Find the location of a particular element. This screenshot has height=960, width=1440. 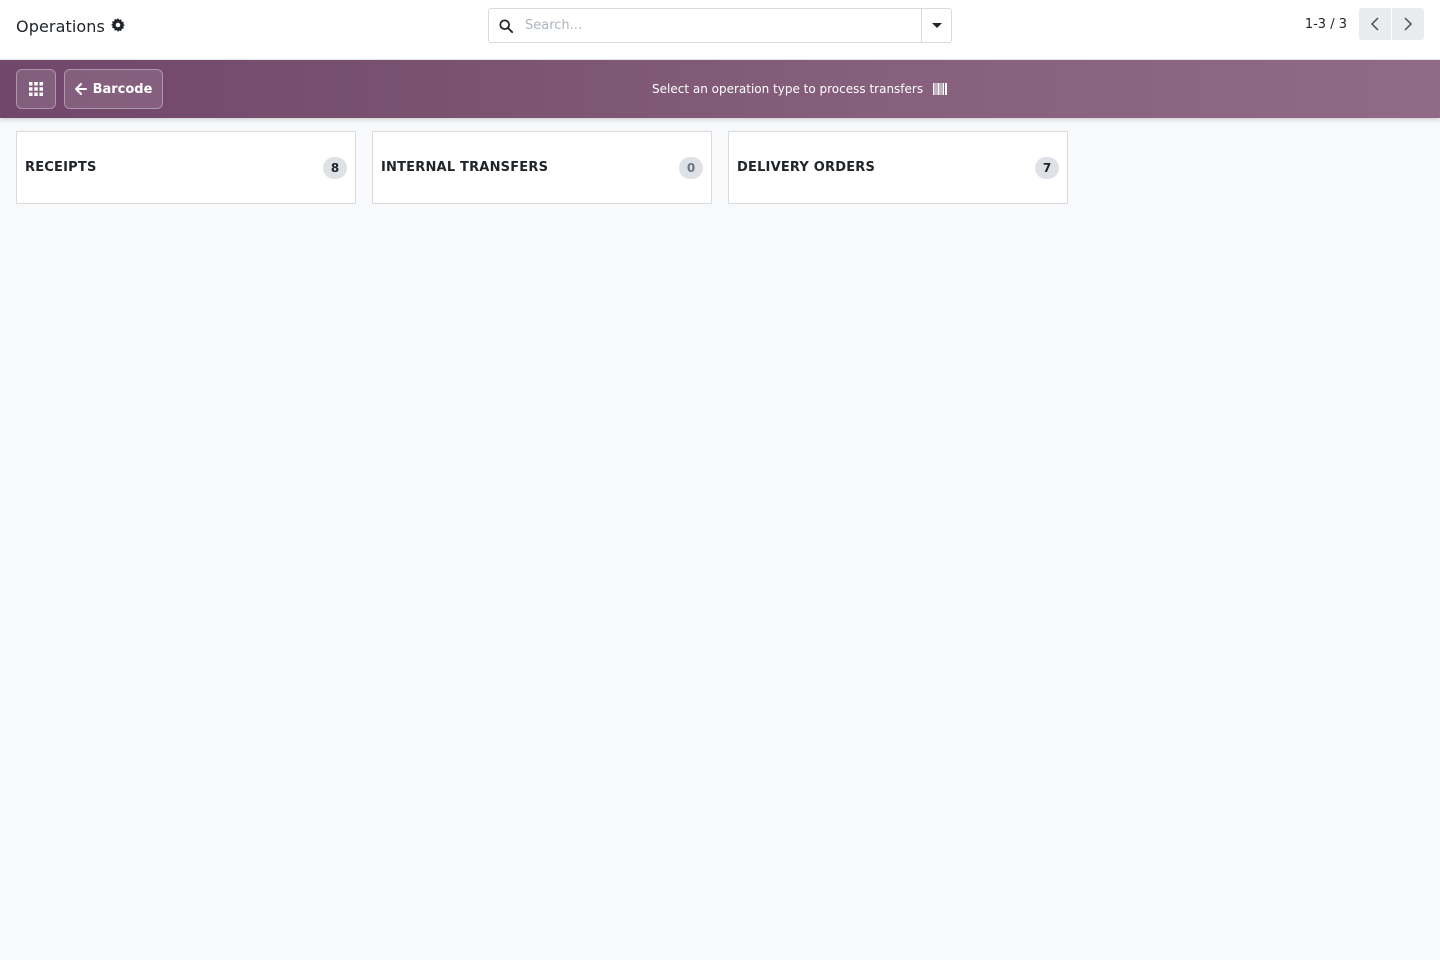

pager-buttons is located at coordinates (1391, 24).